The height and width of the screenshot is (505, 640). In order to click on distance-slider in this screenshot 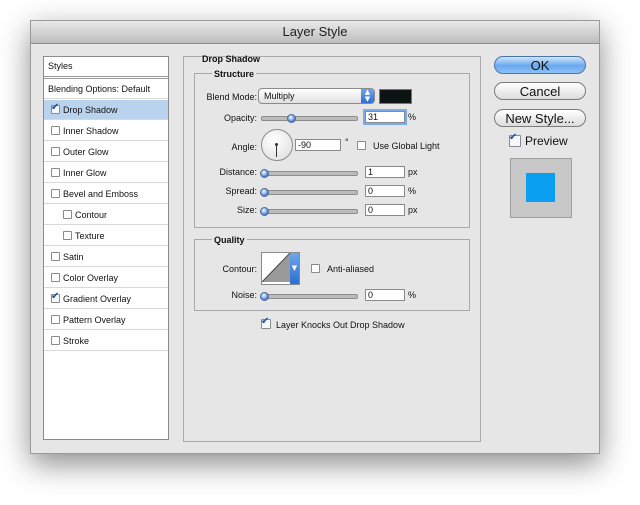, I will do `click(309, 173)`.